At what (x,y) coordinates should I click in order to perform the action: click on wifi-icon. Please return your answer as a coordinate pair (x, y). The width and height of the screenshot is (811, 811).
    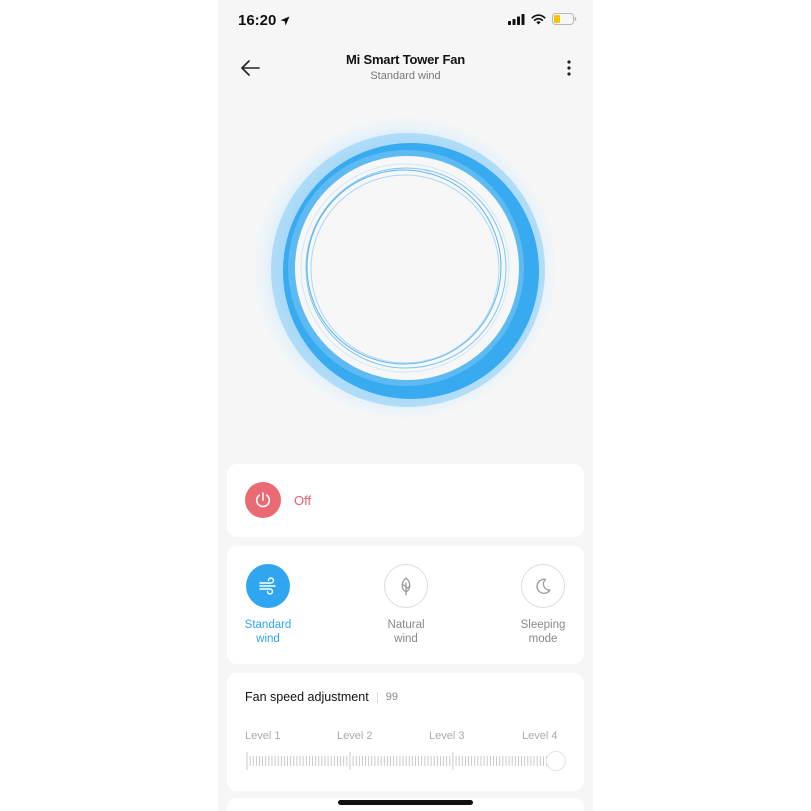
    Looking at the image, I should click on (538, 18).